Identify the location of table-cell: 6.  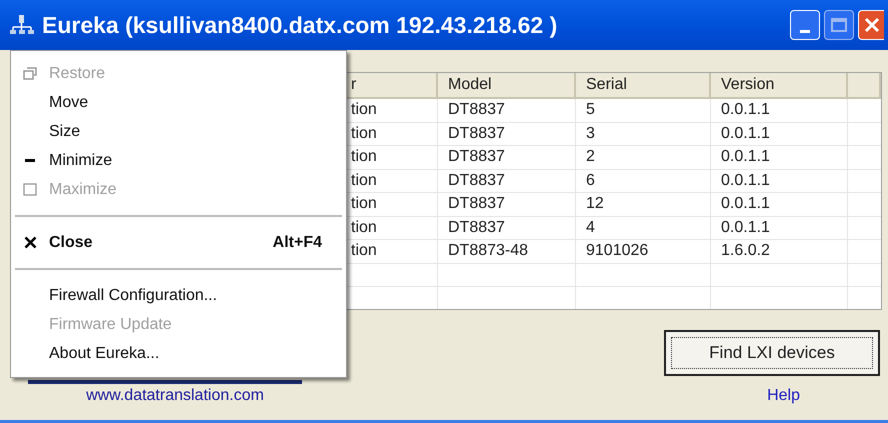
(643, 181).